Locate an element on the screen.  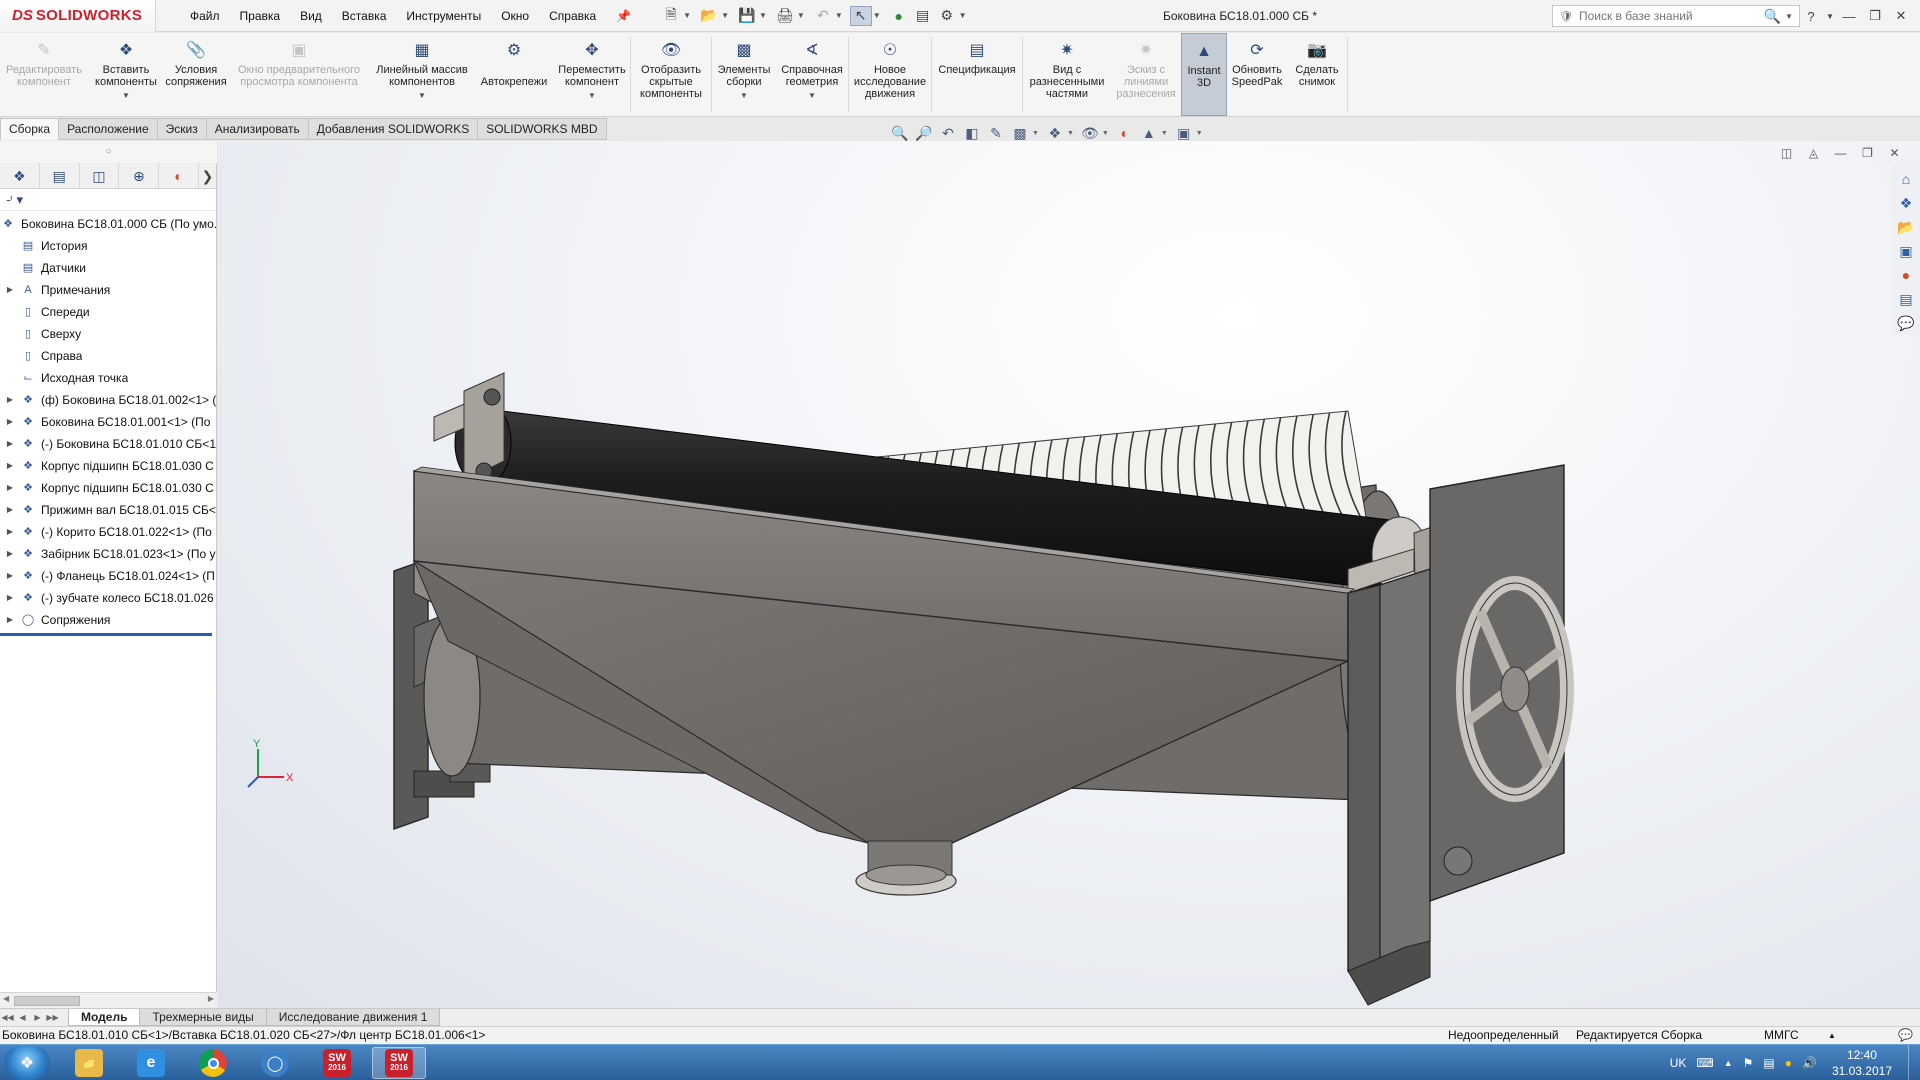
search-input is located at coordinates (1671, 16).